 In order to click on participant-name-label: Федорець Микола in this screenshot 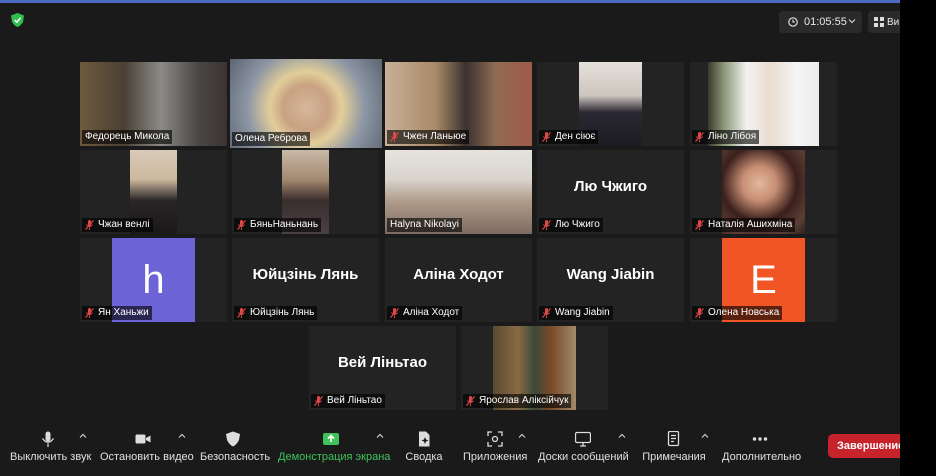, I will do `click(127, 137)`.